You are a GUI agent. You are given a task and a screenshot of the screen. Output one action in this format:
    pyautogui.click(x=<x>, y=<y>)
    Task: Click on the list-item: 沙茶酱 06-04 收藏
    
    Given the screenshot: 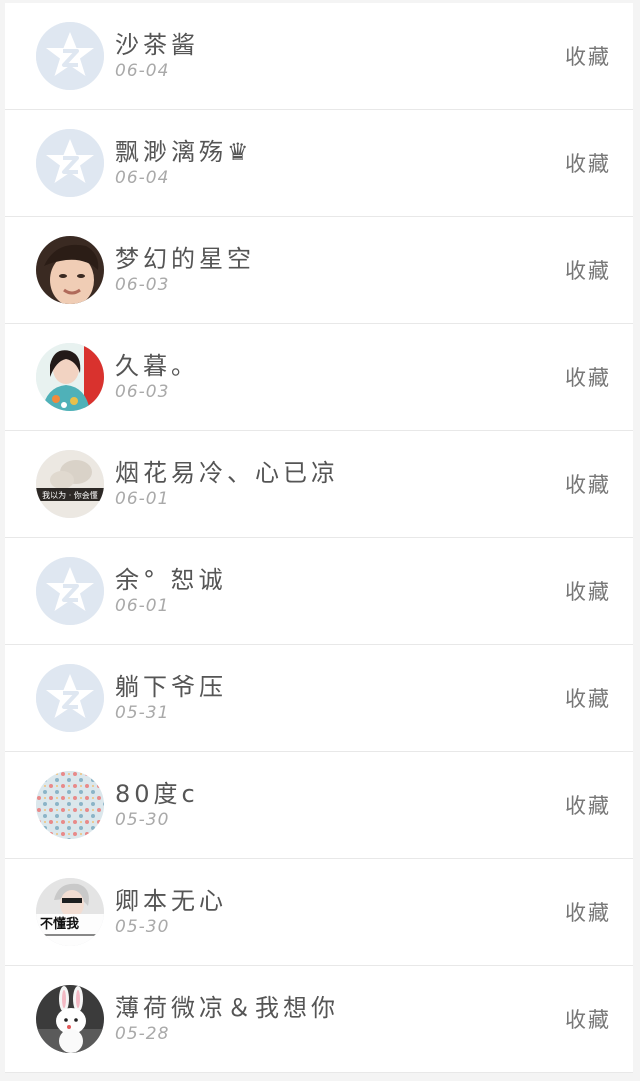 What is the action you would take?
    pyautogui.click(x=319, y=56)
    